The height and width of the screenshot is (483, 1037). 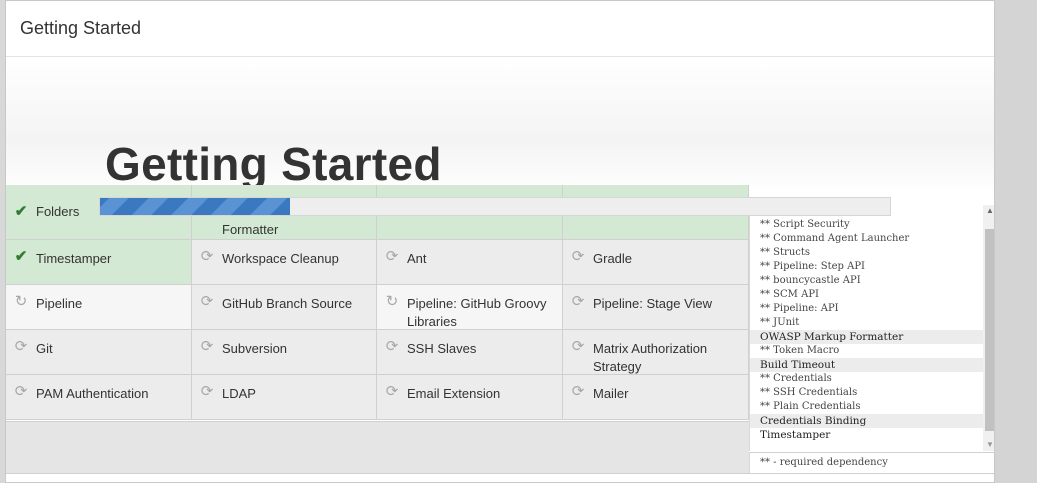 What do you see at coordinates (866, 337) in the screenshot?
I see `log-line: OWASP Markup Formatter` at bounding box center [866, 337].